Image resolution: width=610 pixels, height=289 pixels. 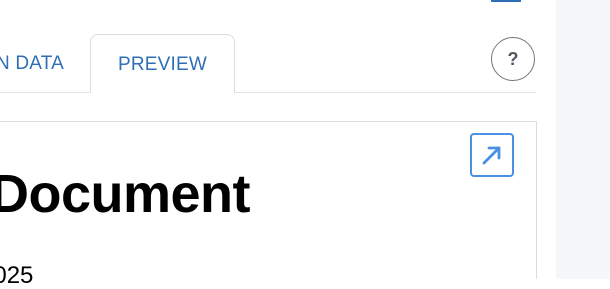 I want to click on tab-design-data: N DATA, so click(x=40, y=63).